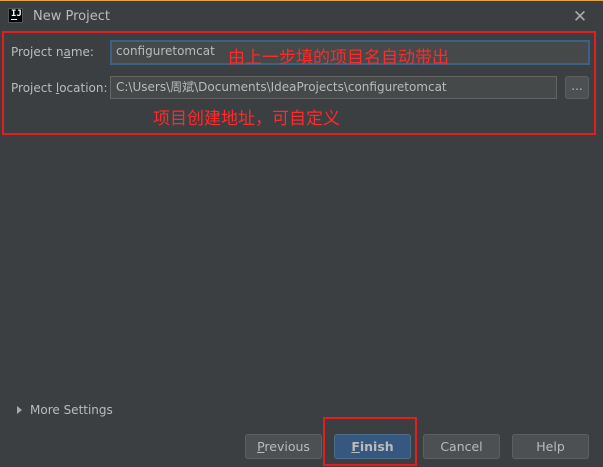 The height and width of the screenshot is (467, 603). What do you see at coordinates (550, 446) in the screenshot?
I see `help-button: Help` at bounding box center [550, 446].